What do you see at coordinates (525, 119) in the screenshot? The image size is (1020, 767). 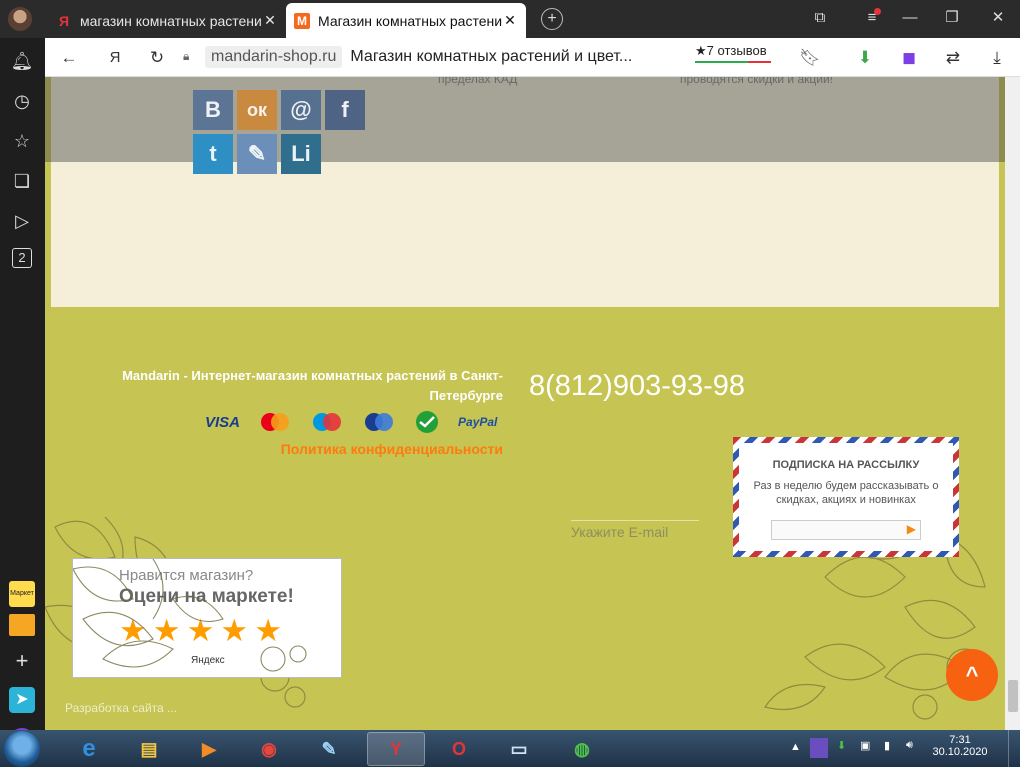 I see `dim-overlay` at bounding box center [525, 119].